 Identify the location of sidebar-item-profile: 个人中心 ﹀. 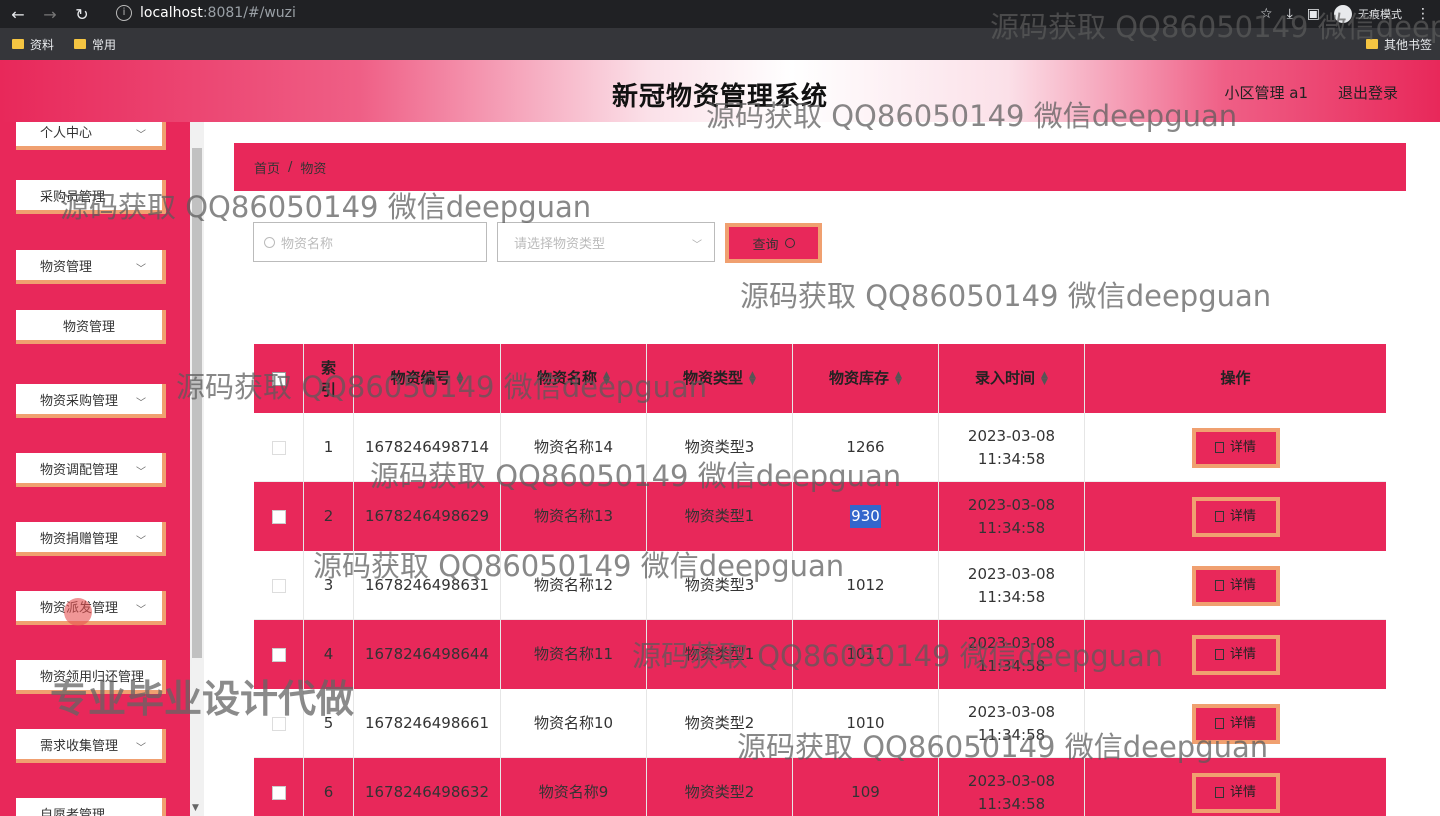
(91, 136).